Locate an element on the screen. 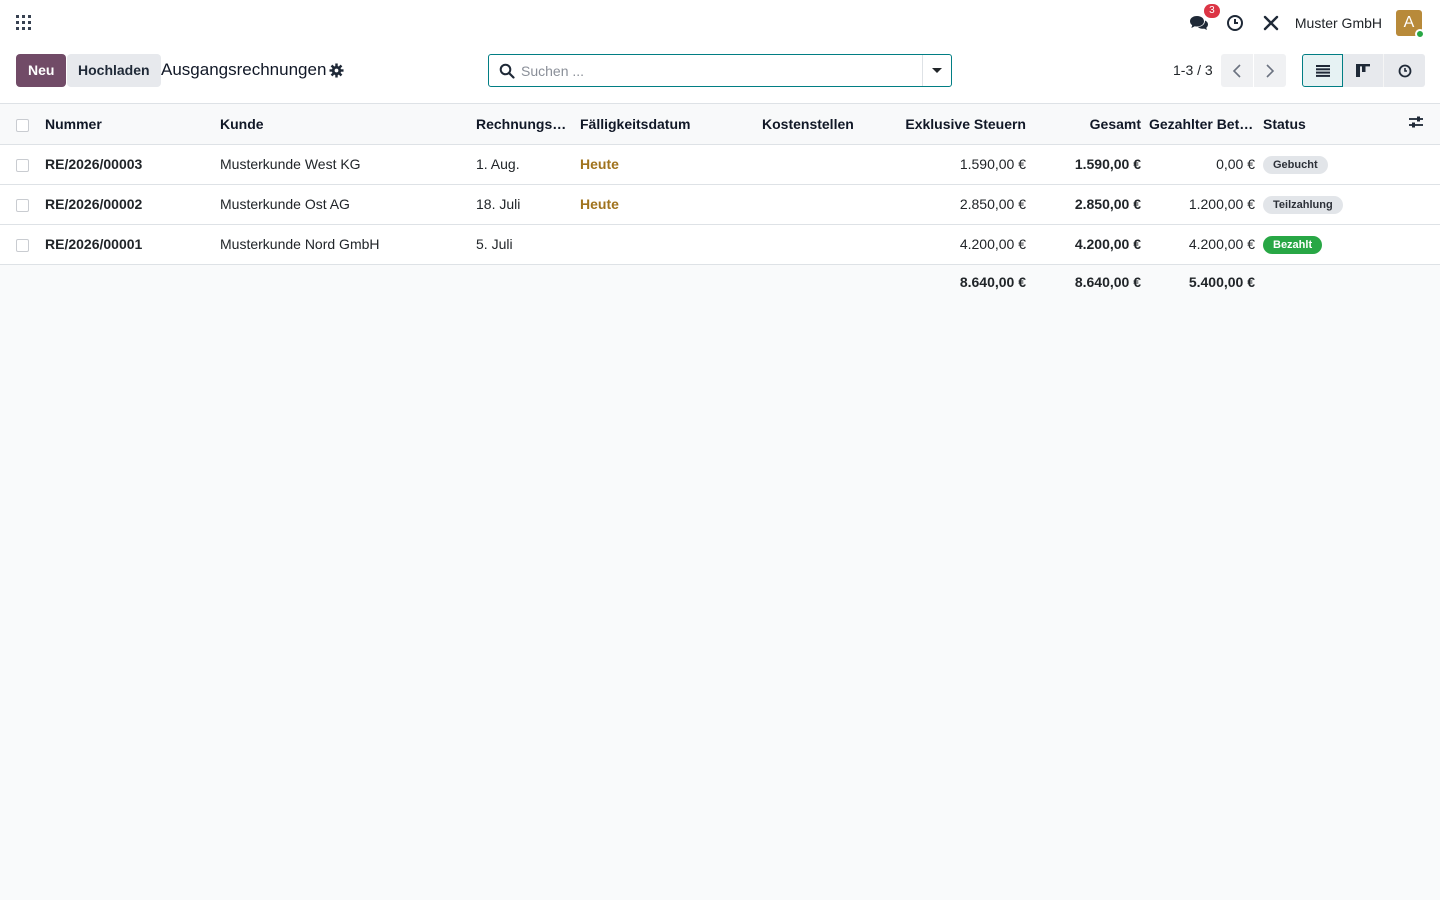 The height and width of the screenshot is (900, 1440). upload-button: Hochladen is located at coordinates (114, 70).